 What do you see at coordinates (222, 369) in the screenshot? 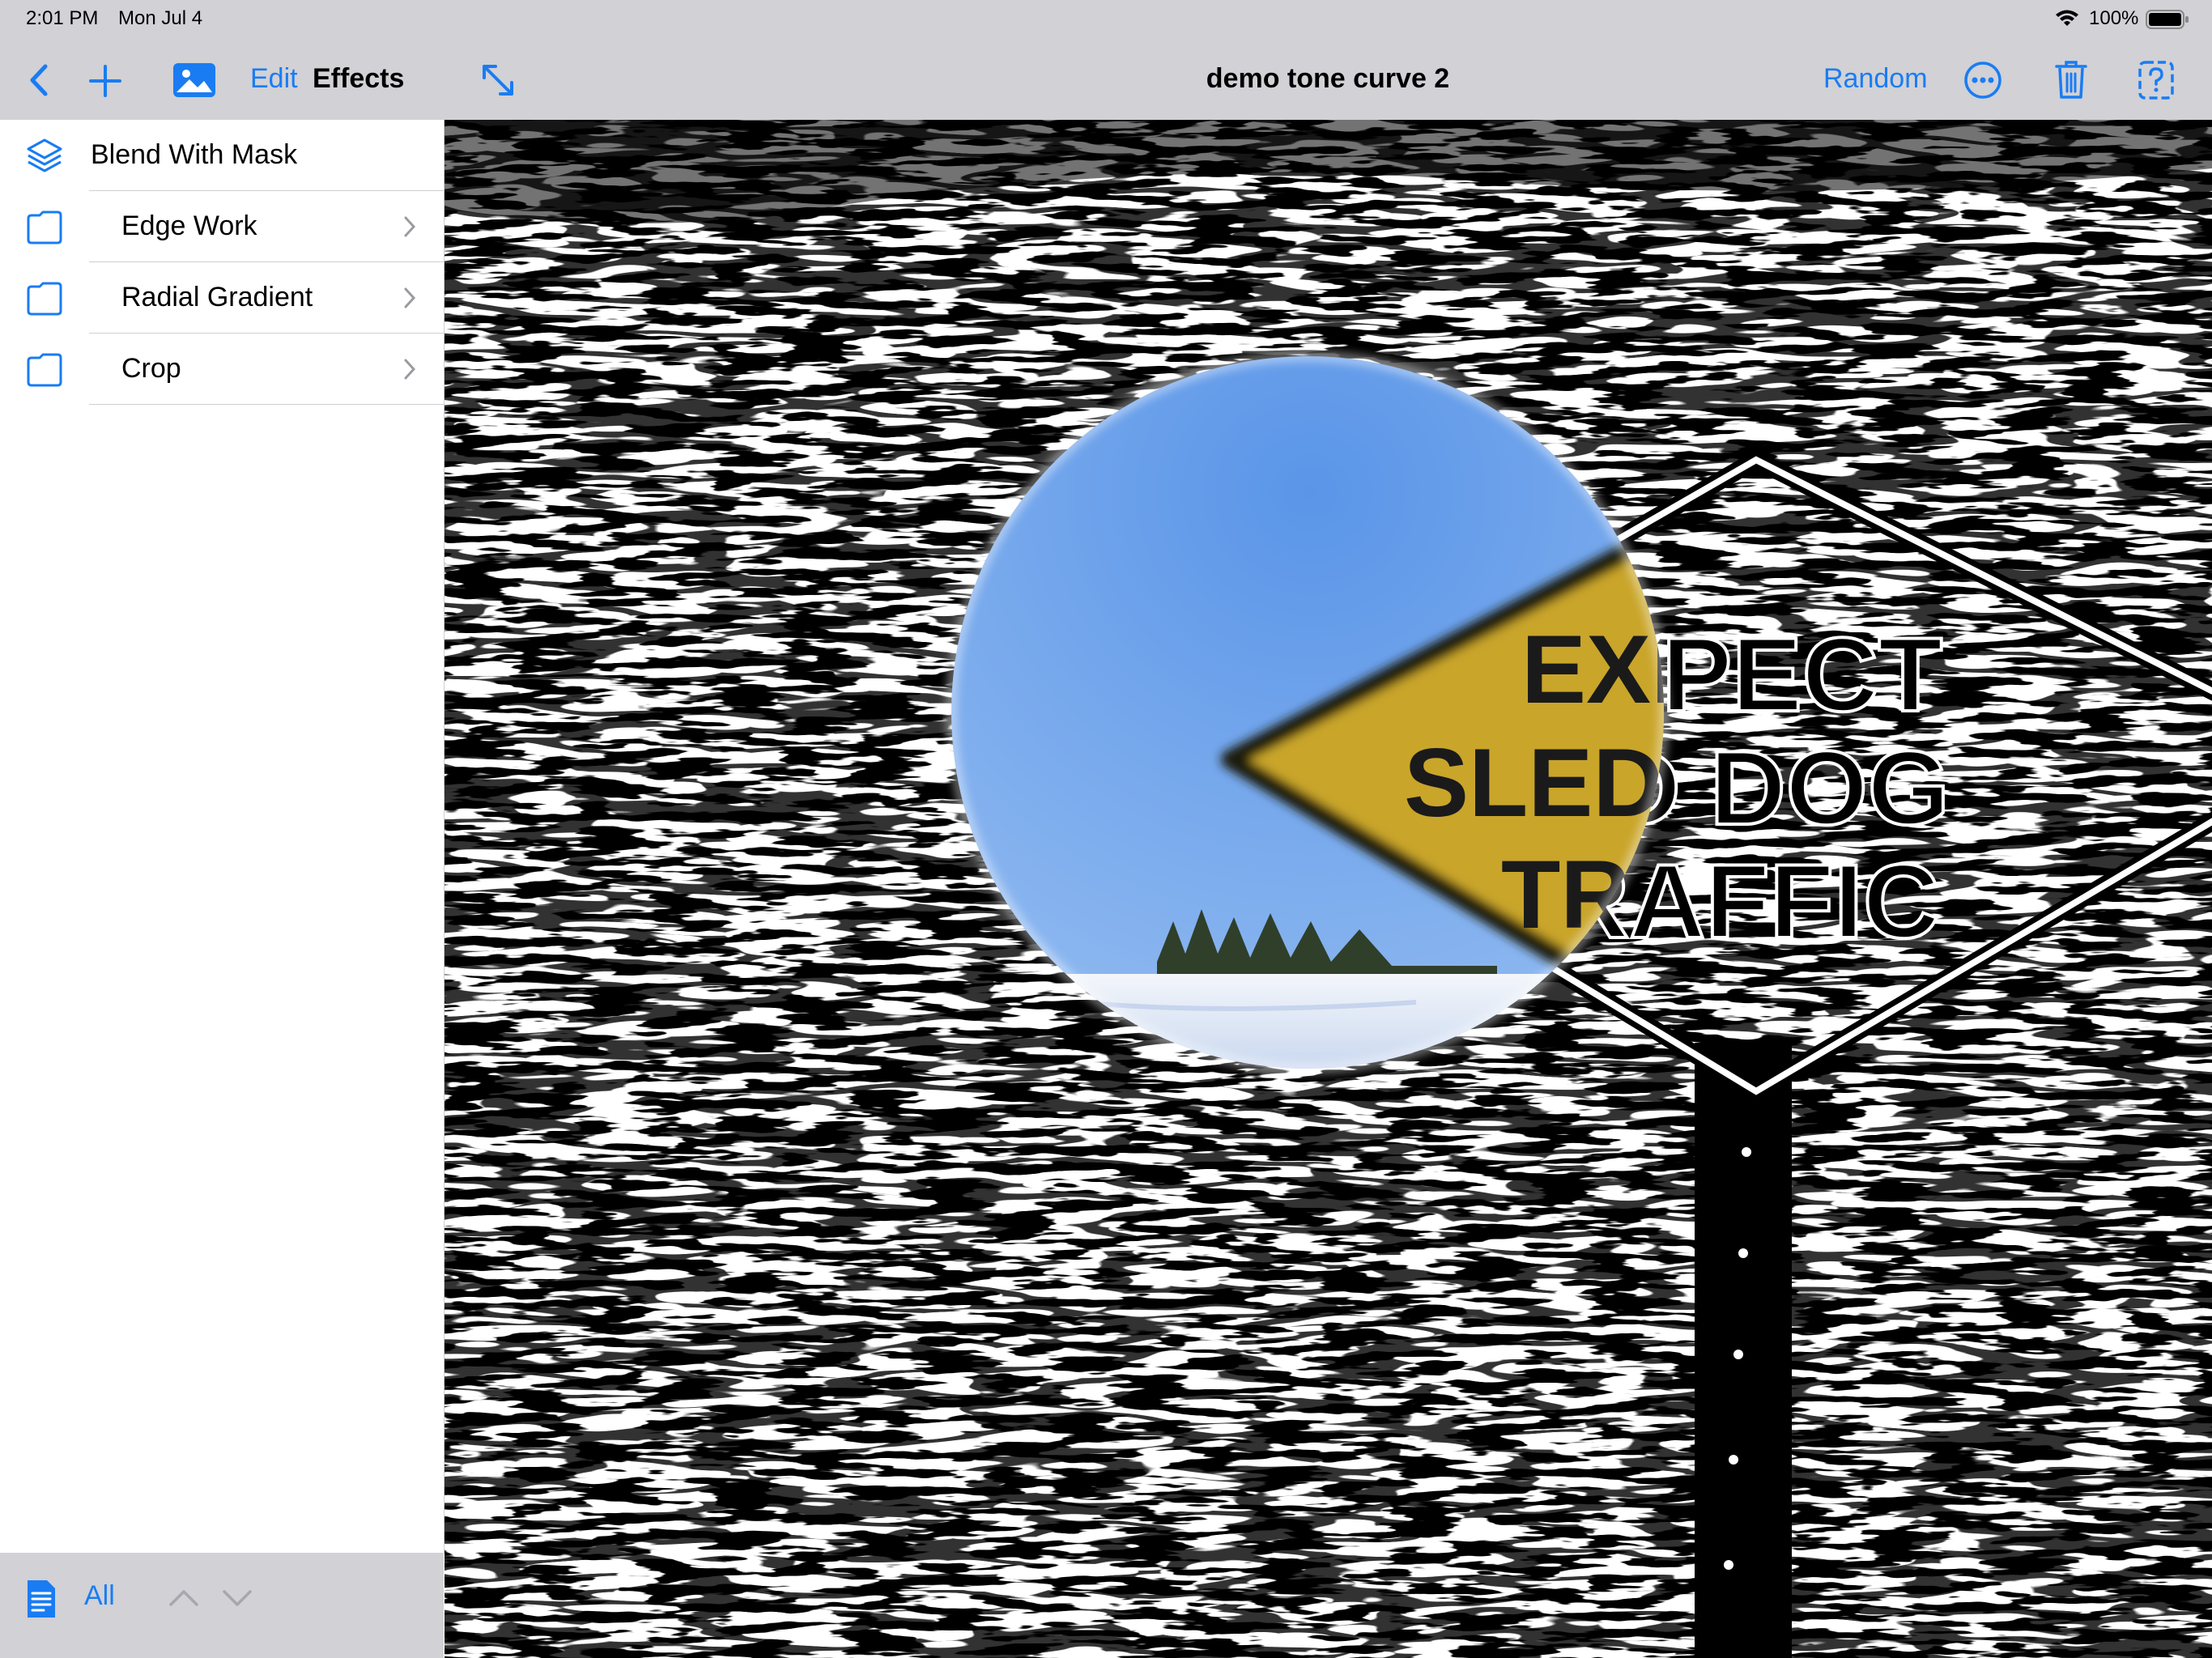
I see `sidebar-item-crop: Crop` at bounding box center [222, 369].